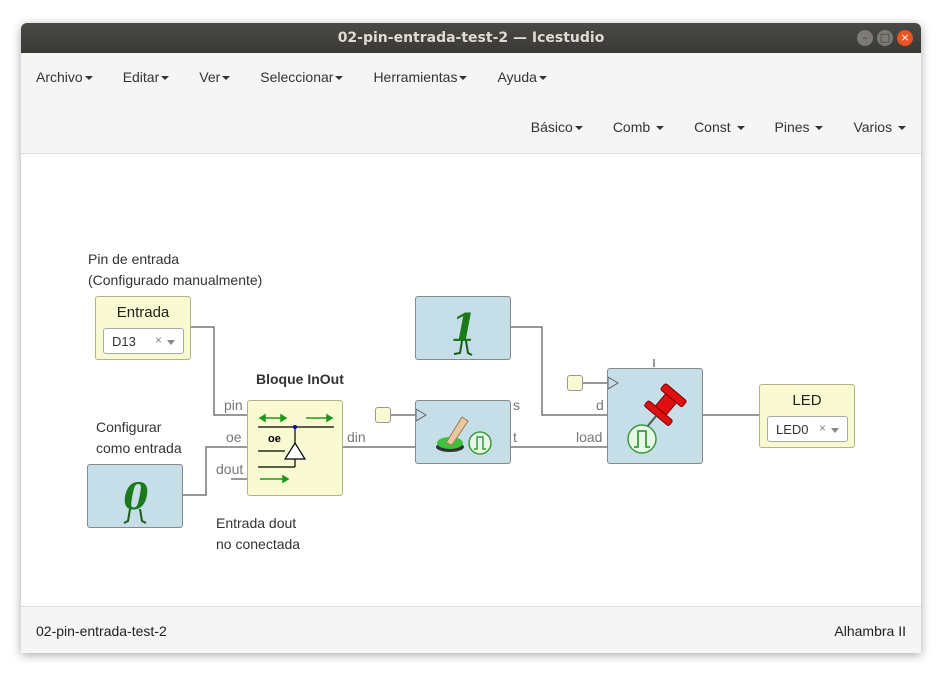 This screenshot has height=683, width=947. What do you see at coordinates (139, 438) in the screenshot?
I see `config-comment: Configurar como entrada` at bounding box center [139, 438].